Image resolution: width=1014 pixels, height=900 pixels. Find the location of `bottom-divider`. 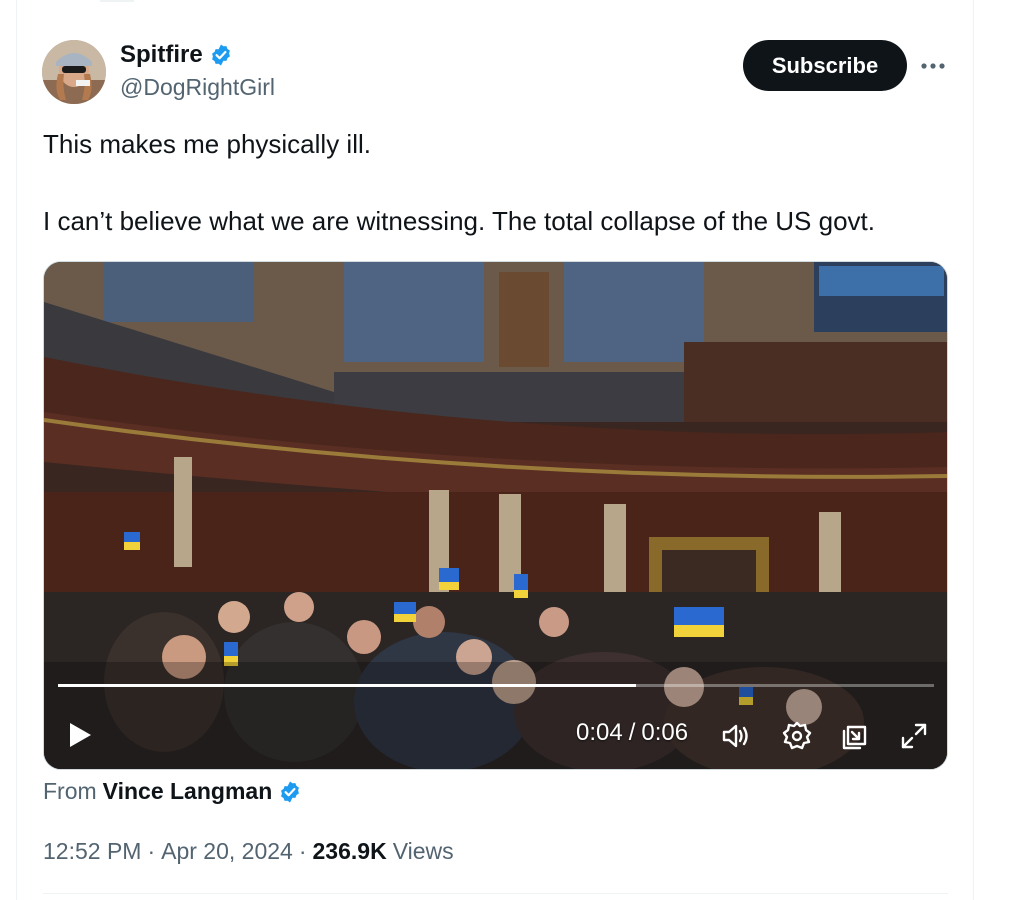

bottom-divider is located at coordinates (495, 893).